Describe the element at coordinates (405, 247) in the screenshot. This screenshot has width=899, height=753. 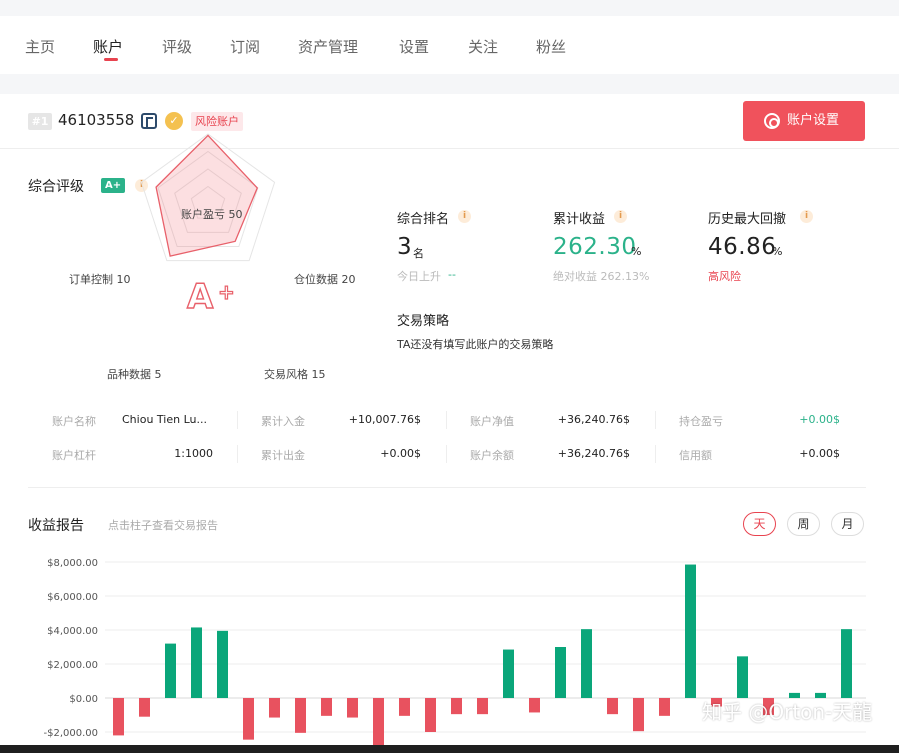
I see `rank-value: 3` at that location.